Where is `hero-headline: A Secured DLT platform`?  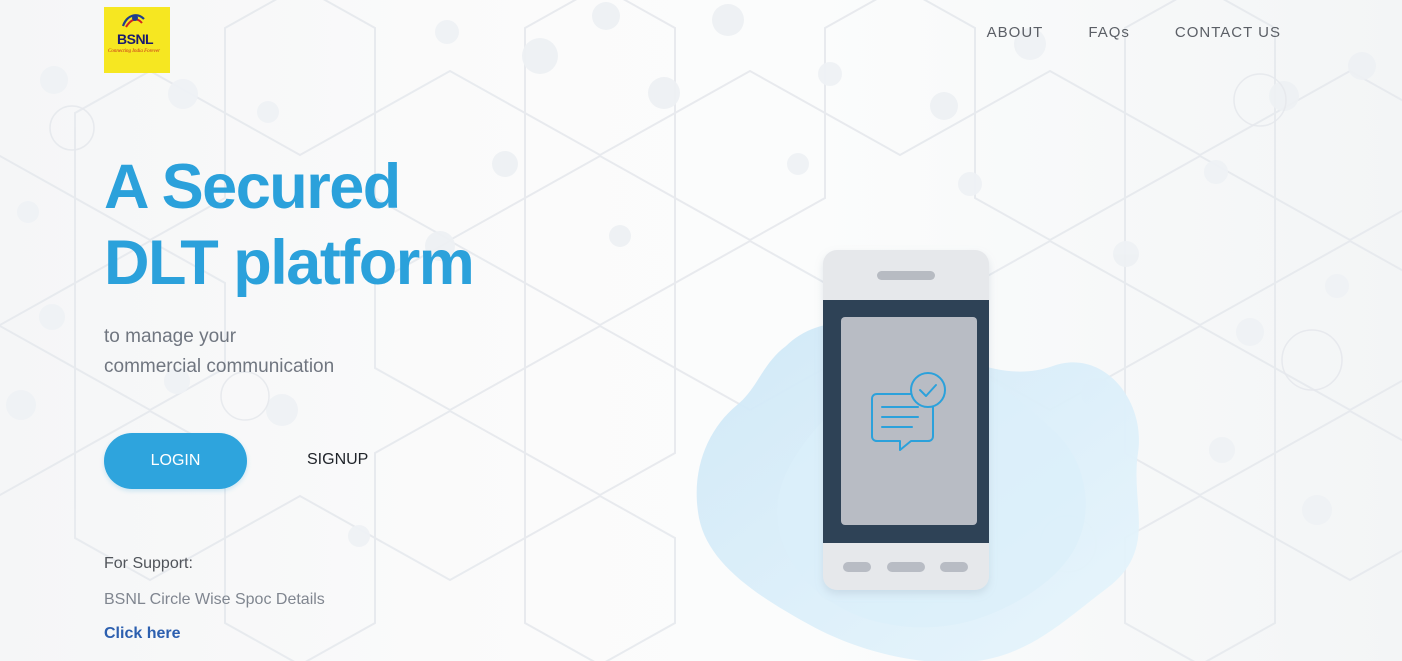
hero-headline: A Secured DLT platform is located at coordinates (289, 225).